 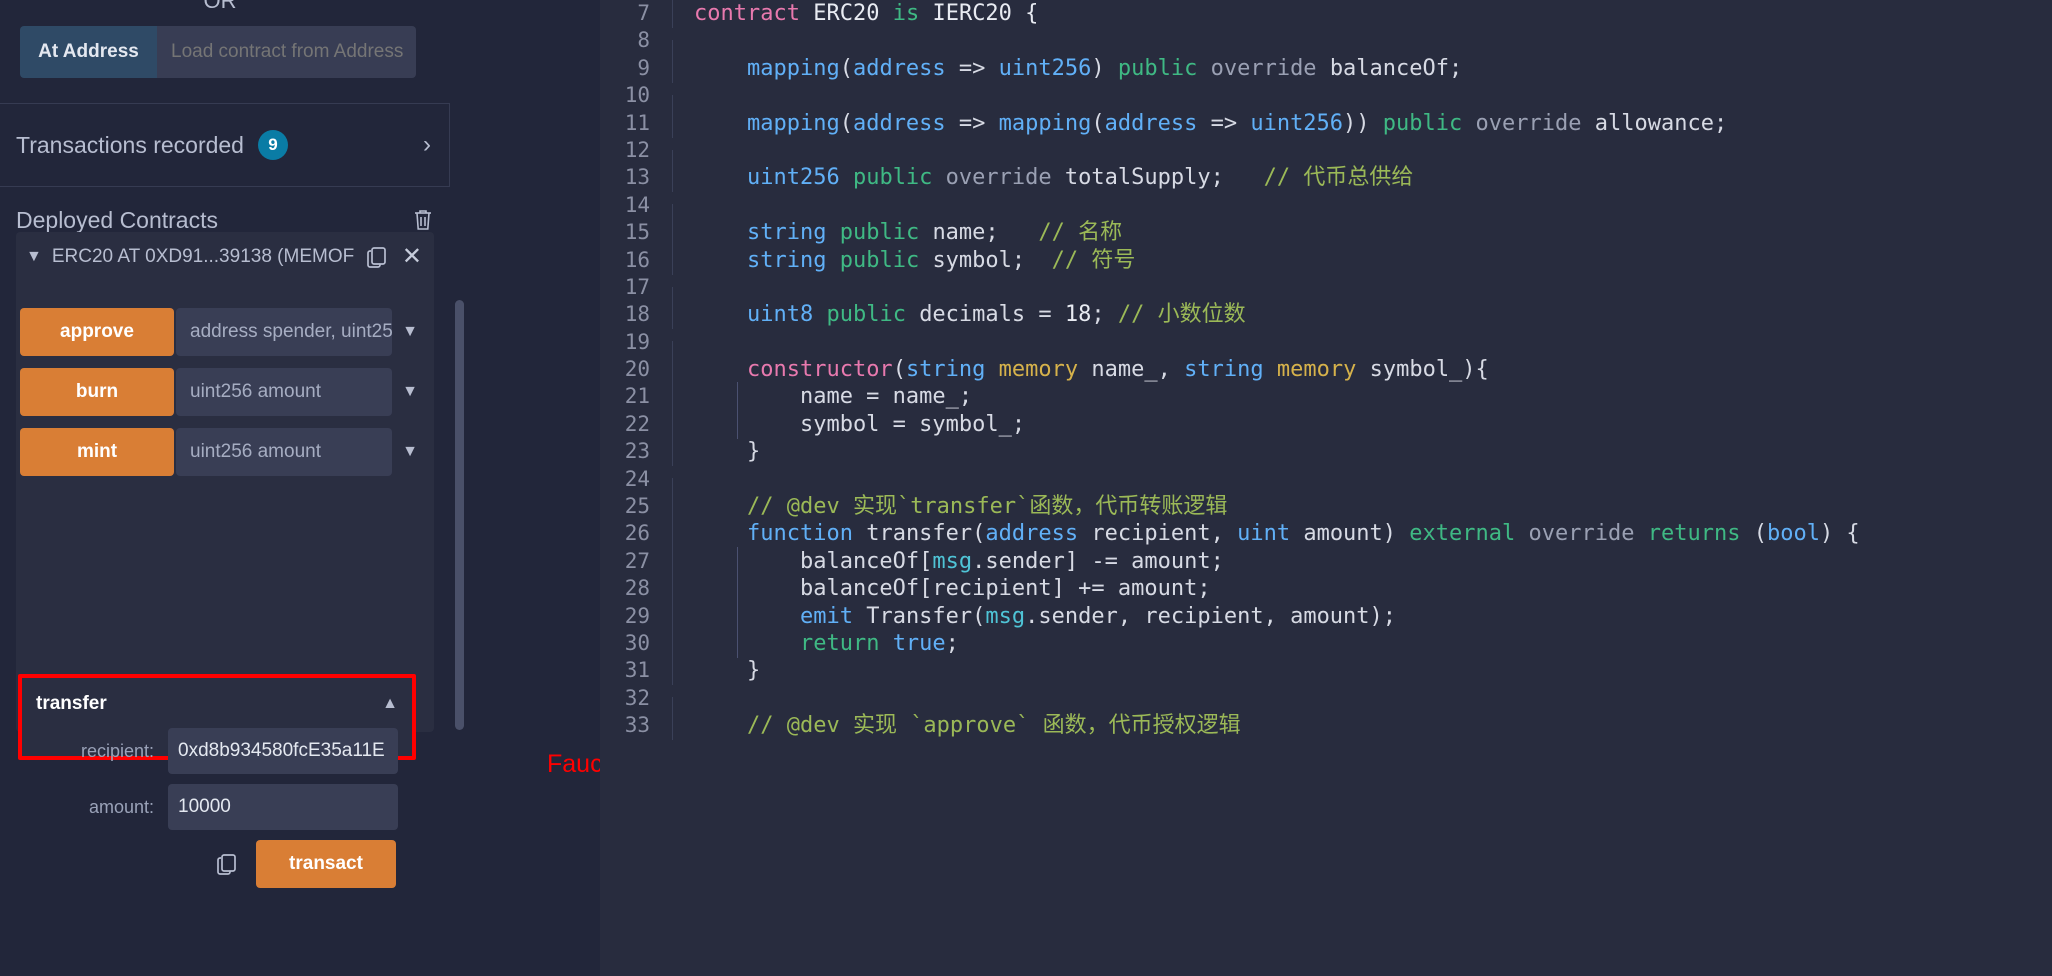 I want to click on line-number: 32, so click(x=637, y=697).